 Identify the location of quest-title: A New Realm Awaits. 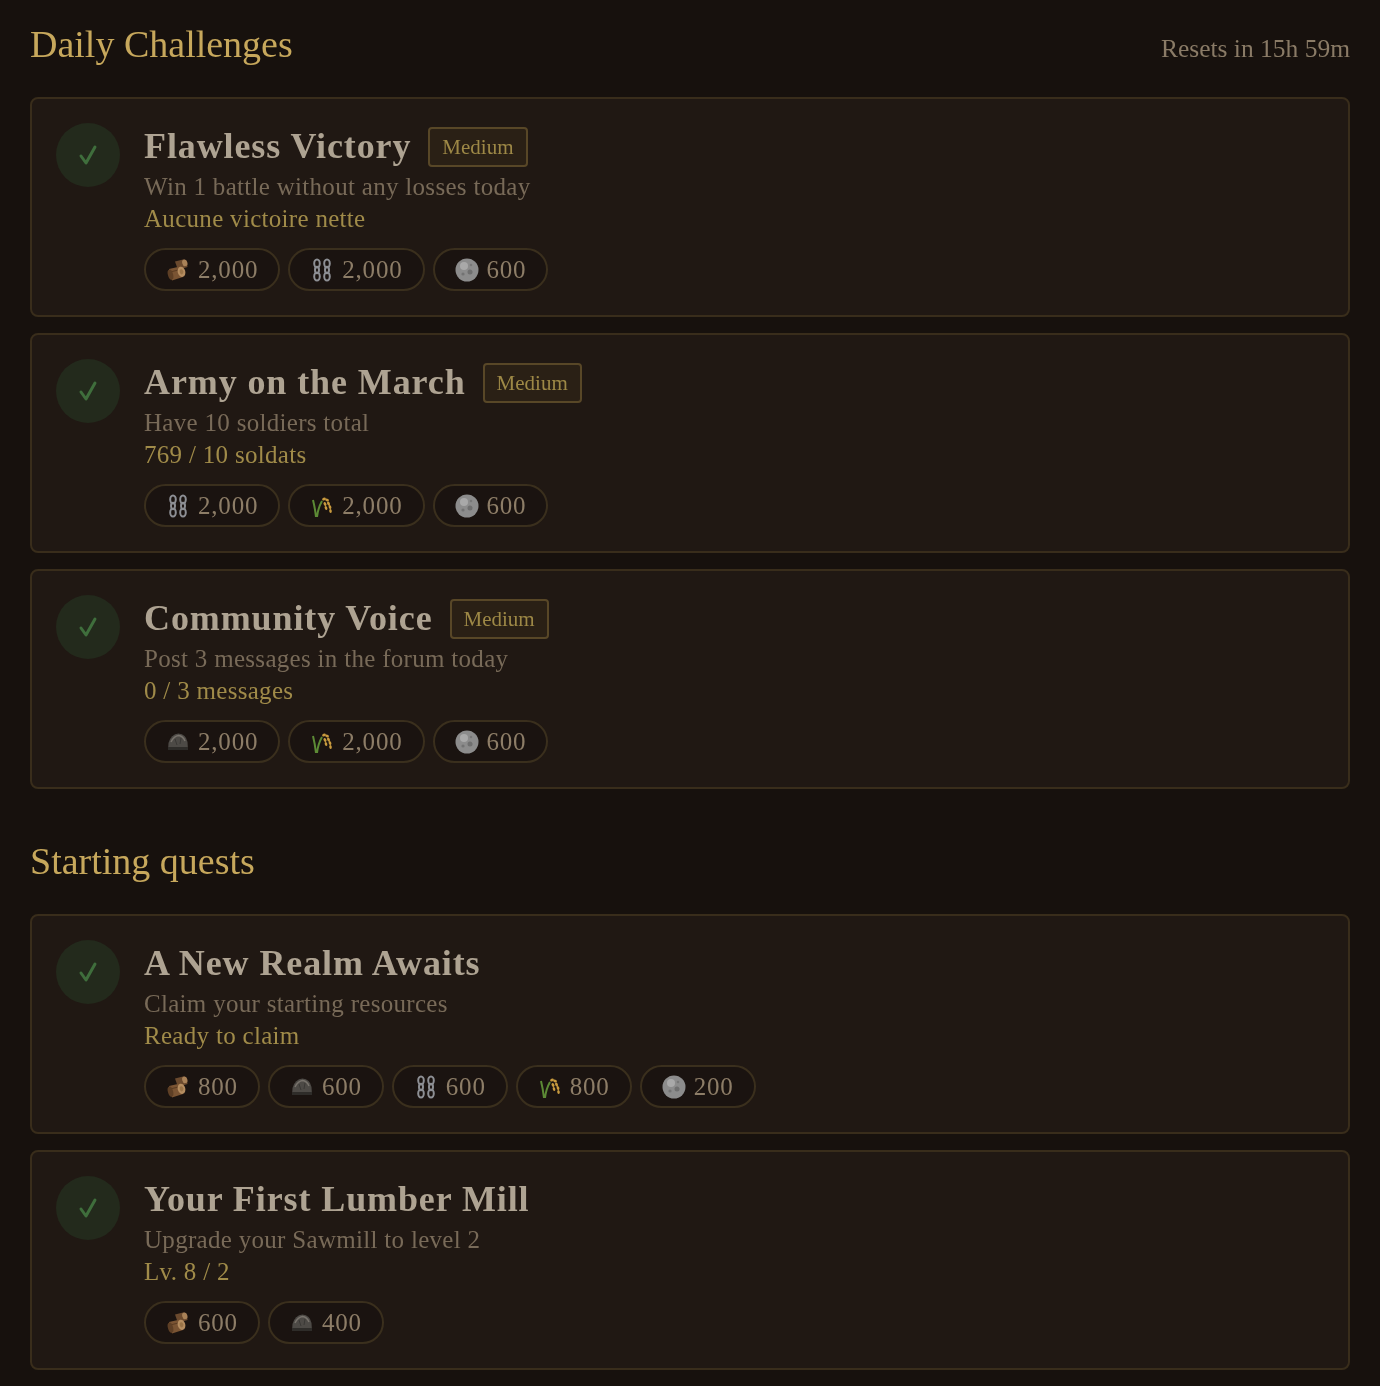
(312, 964).